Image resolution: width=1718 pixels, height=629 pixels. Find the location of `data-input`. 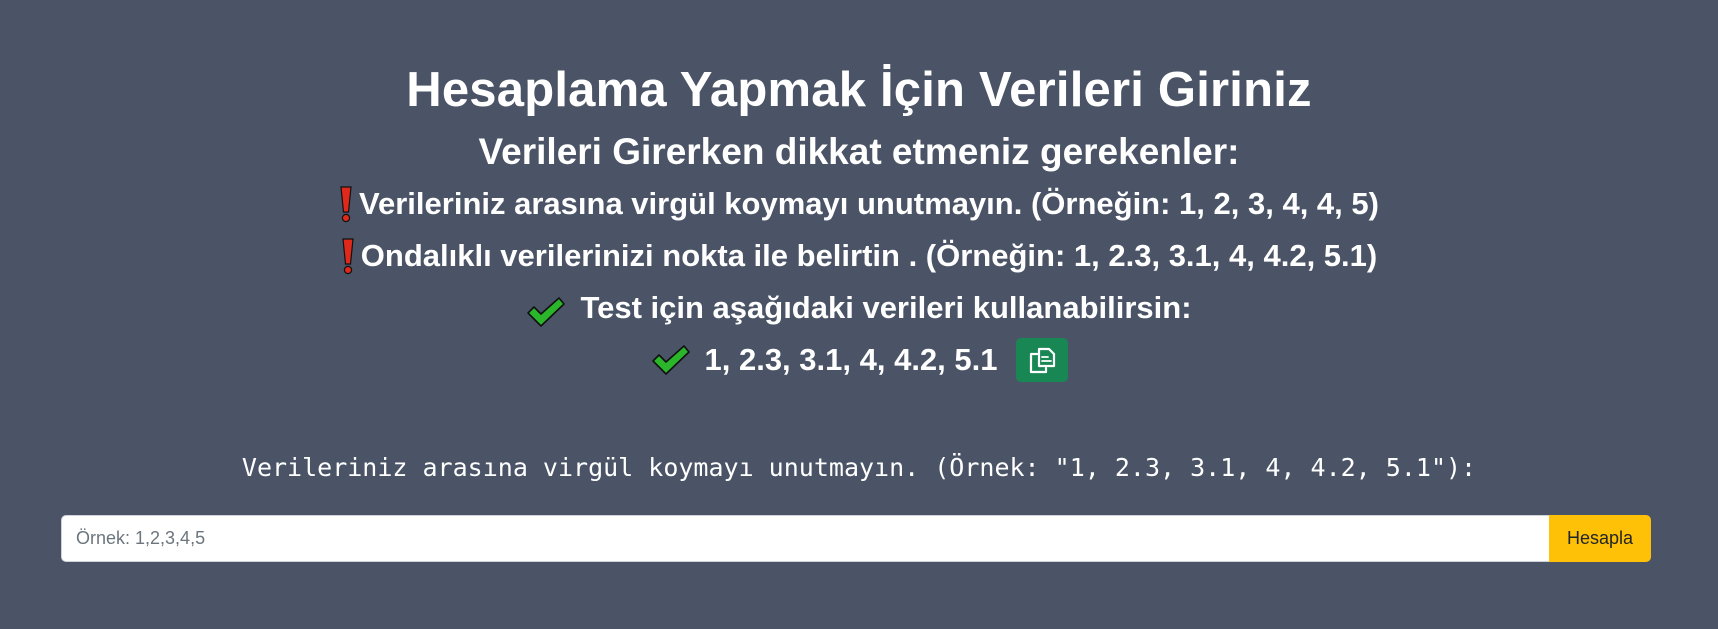

data-input is located at coordinates (805, 538).